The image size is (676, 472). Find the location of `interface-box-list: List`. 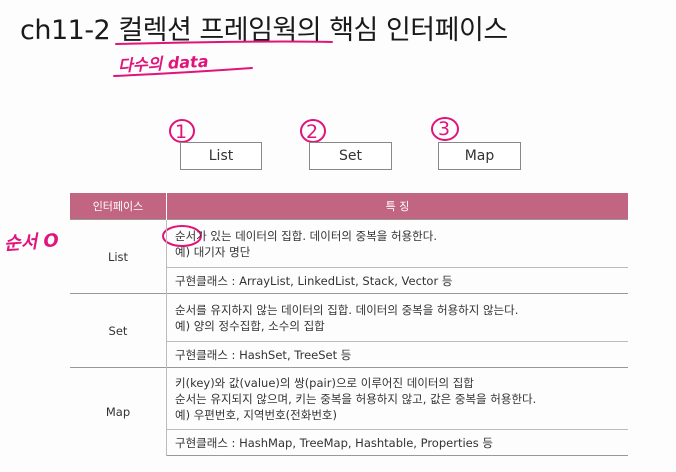

interface-box-list: List is located at coordinates (221, 156).